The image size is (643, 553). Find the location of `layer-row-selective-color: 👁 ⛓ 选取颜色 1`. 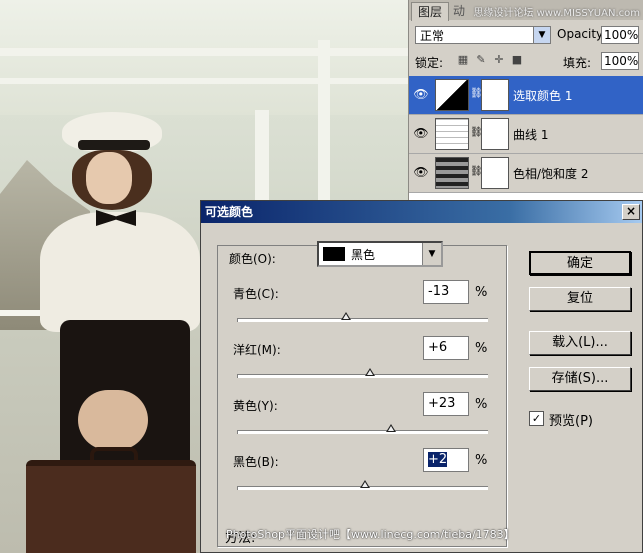

layer-row-selective-color: 👁 ⛓ 选取颜色 1 is located at coordinates (526, 95).